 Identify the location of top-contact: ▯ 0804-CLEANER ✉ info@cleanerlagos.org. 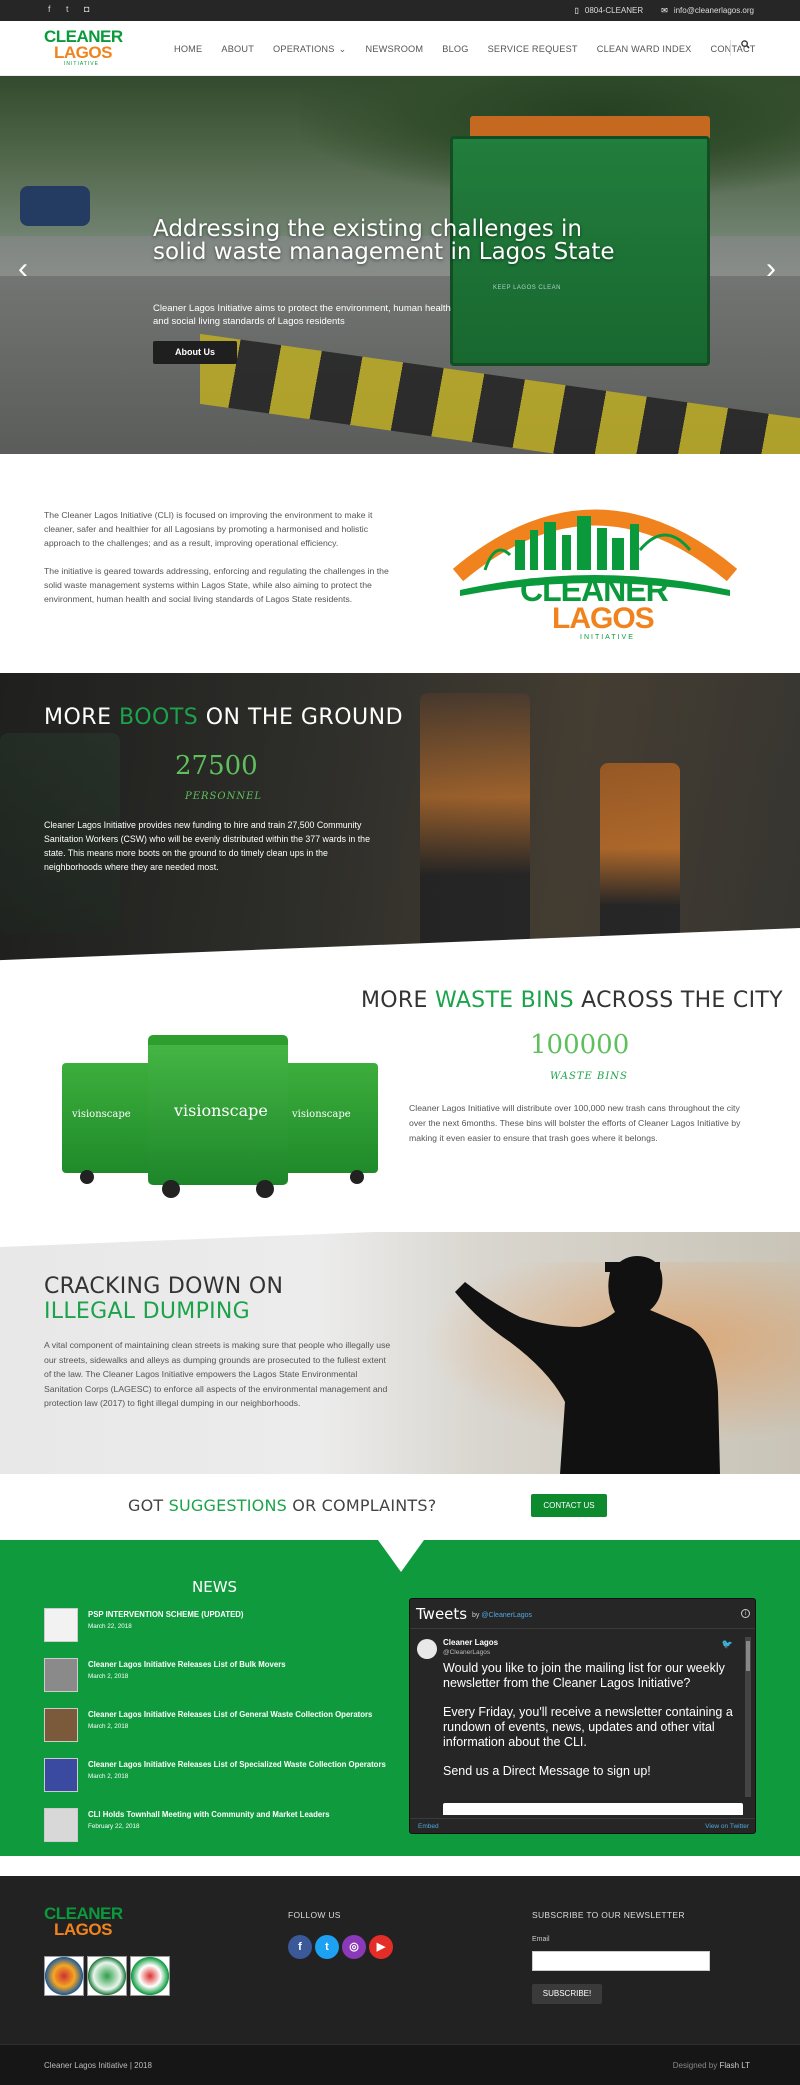
(664, 10).